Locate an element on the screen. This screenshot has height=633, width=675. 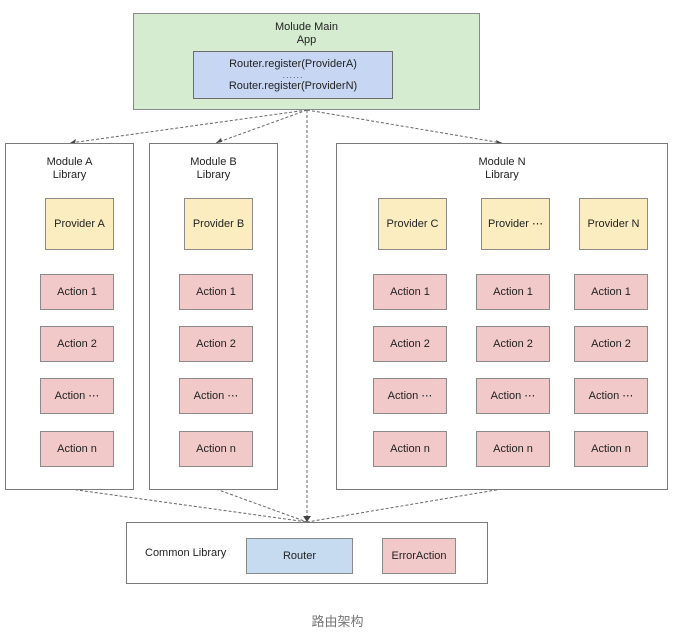
main-app-title-line1: Molude Main is located at coordinates (306, 27).